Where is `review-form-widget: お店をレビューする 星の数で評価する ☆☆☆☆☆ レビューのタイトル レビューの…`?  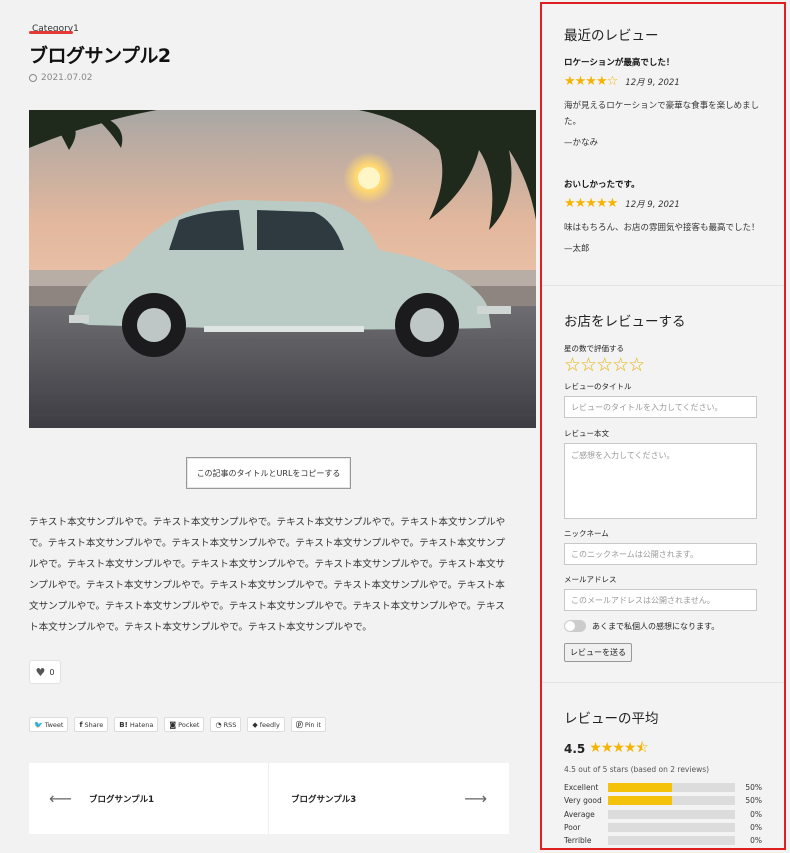
review-form-widget: お店をレビューする 星の数で評価する ☆☆☆☆☆ レビューのタイトル レビューの… is located at coordinates (663, 483).